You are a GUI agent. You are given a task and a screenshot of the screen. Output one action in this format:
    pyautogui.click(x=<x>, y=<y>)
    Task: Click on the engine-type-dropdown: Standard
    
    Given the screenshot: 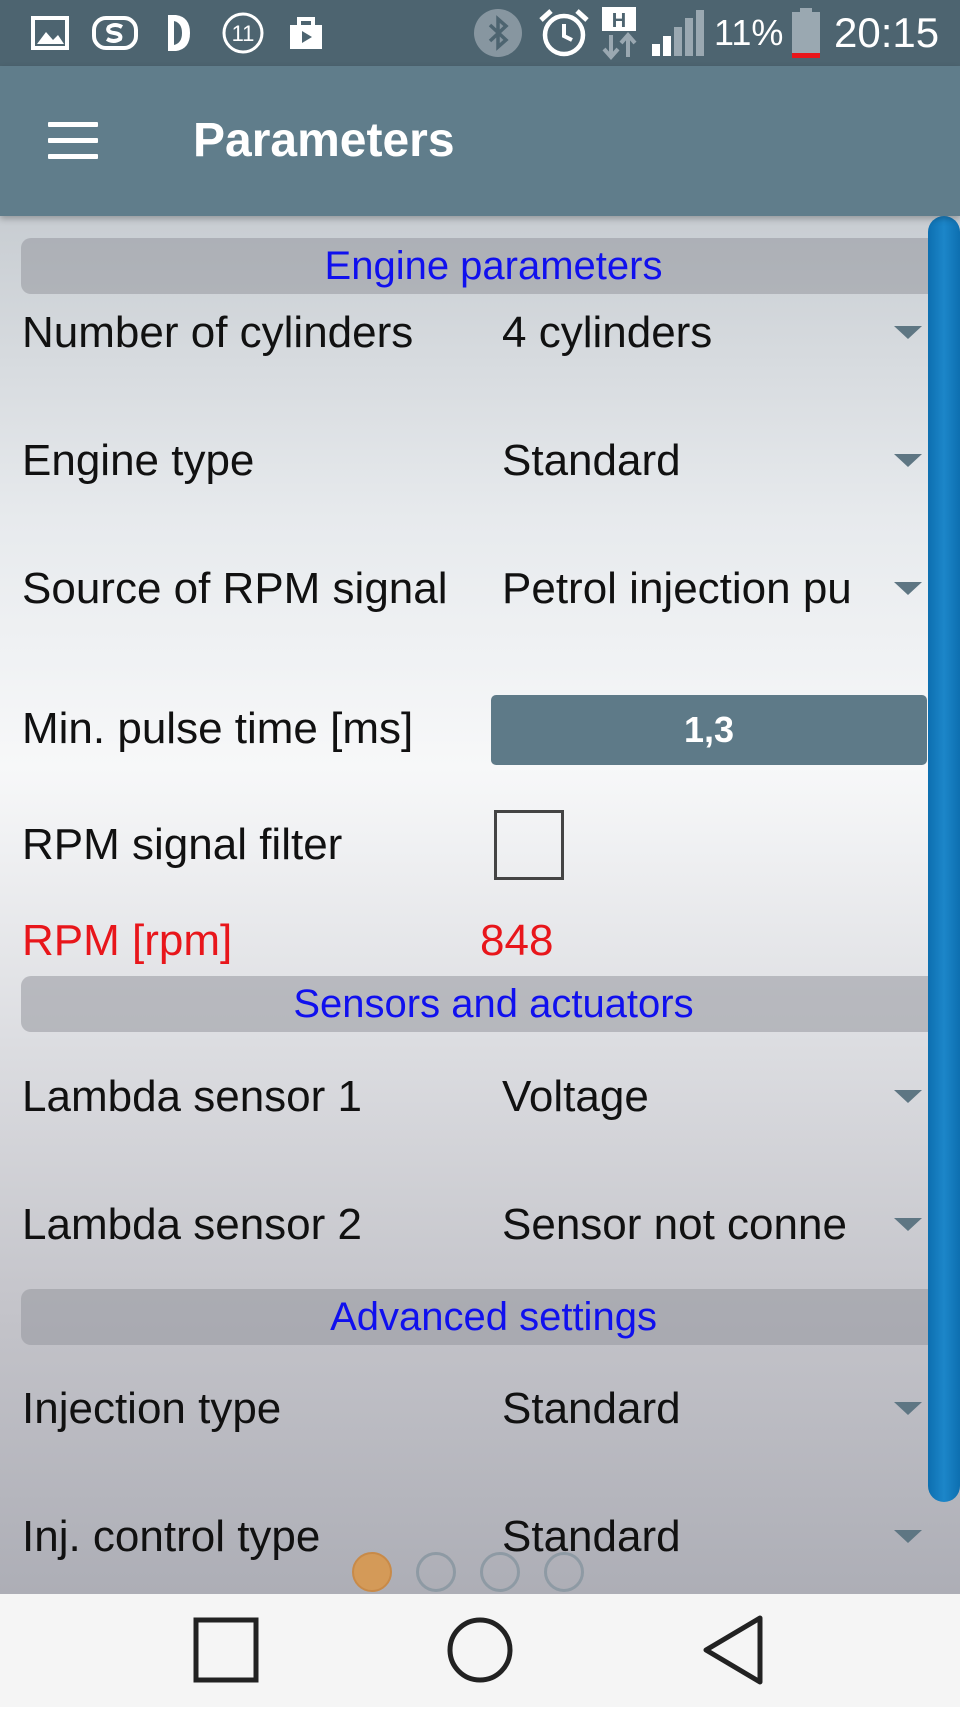 What is the action you would take?
    pyautogui.click(x=710, y=462)
    